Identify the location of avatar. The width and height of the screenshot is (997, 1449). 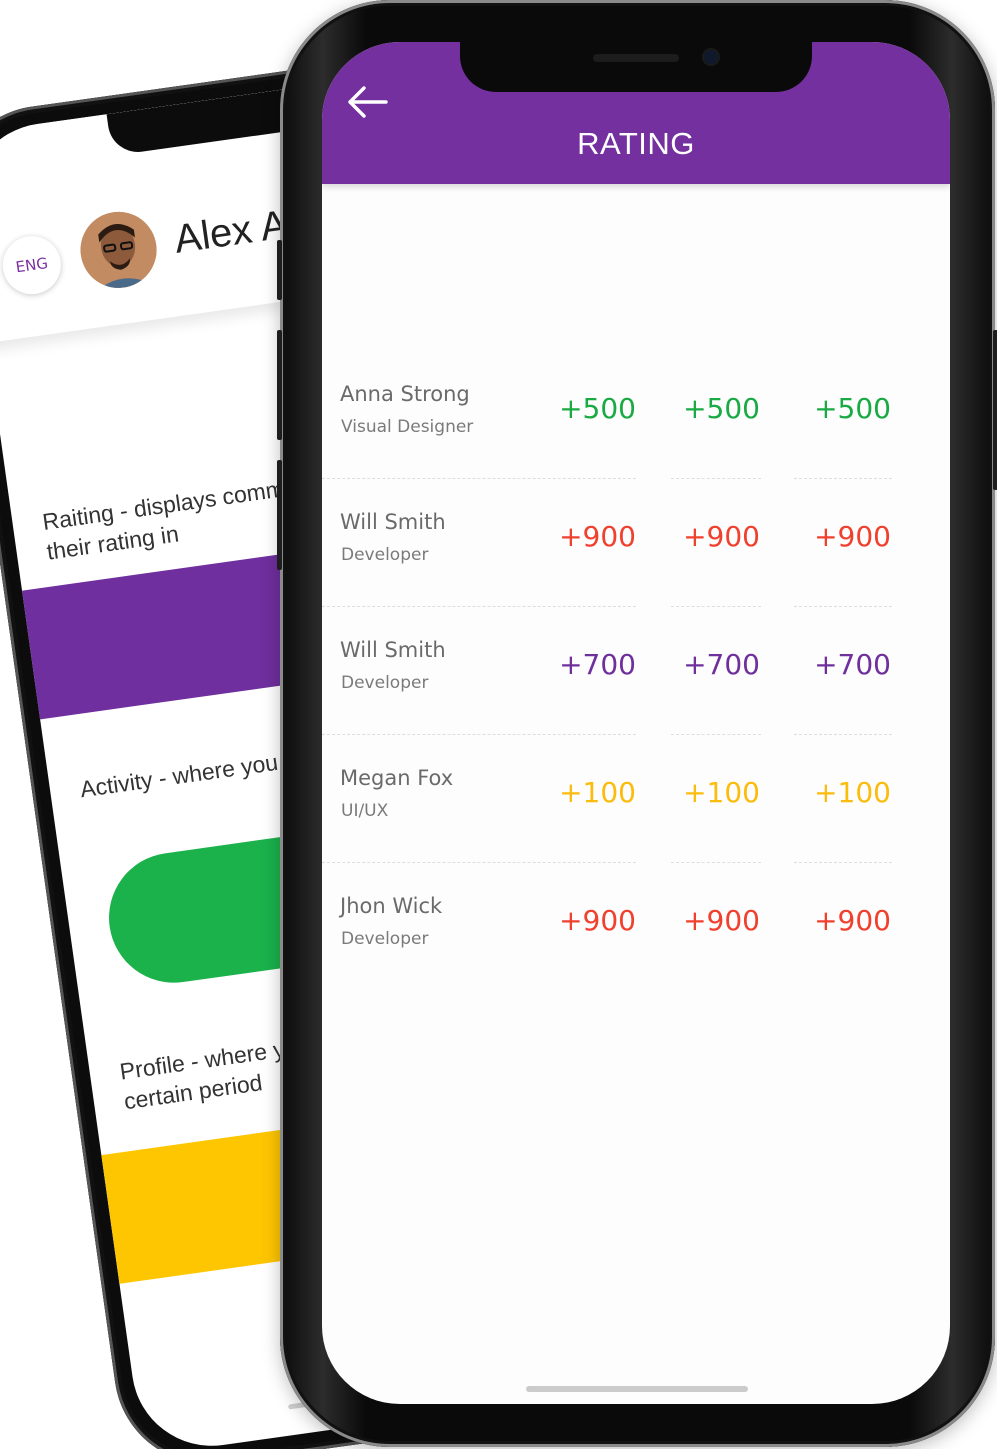
(118, 249).